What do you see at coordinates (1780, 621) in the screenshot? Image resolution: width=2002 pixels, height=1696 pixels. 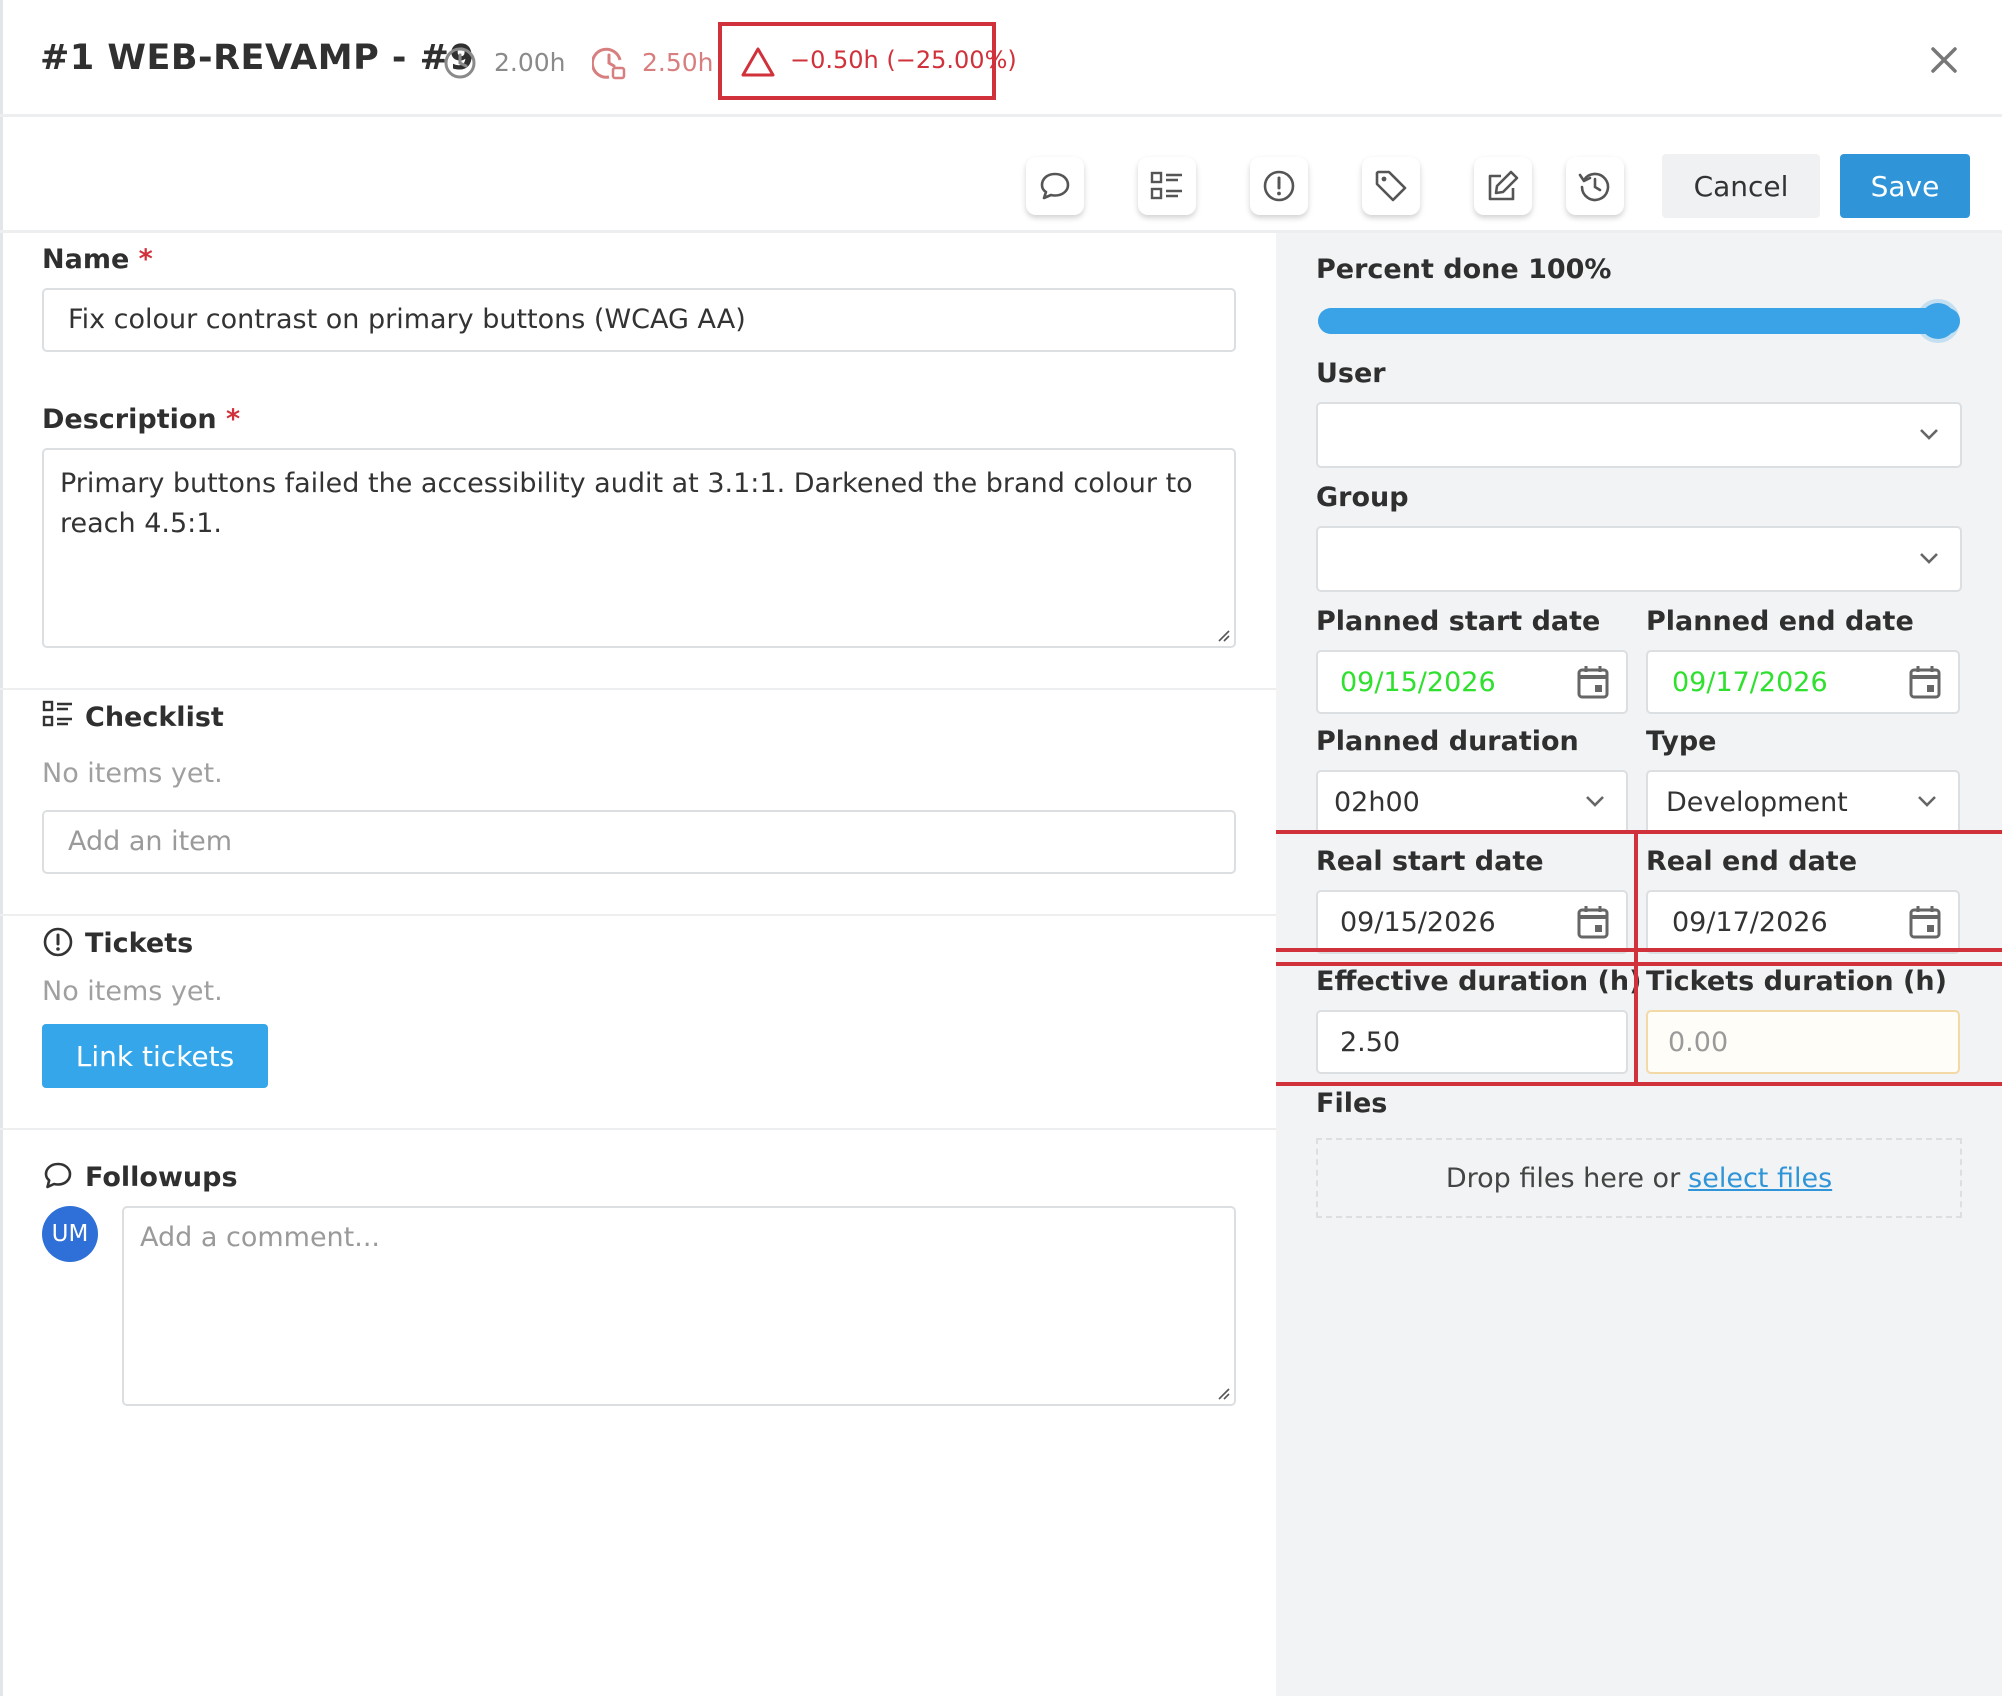 I see `planned-end-label: Planned end date` at bounding box center [1780, 621].